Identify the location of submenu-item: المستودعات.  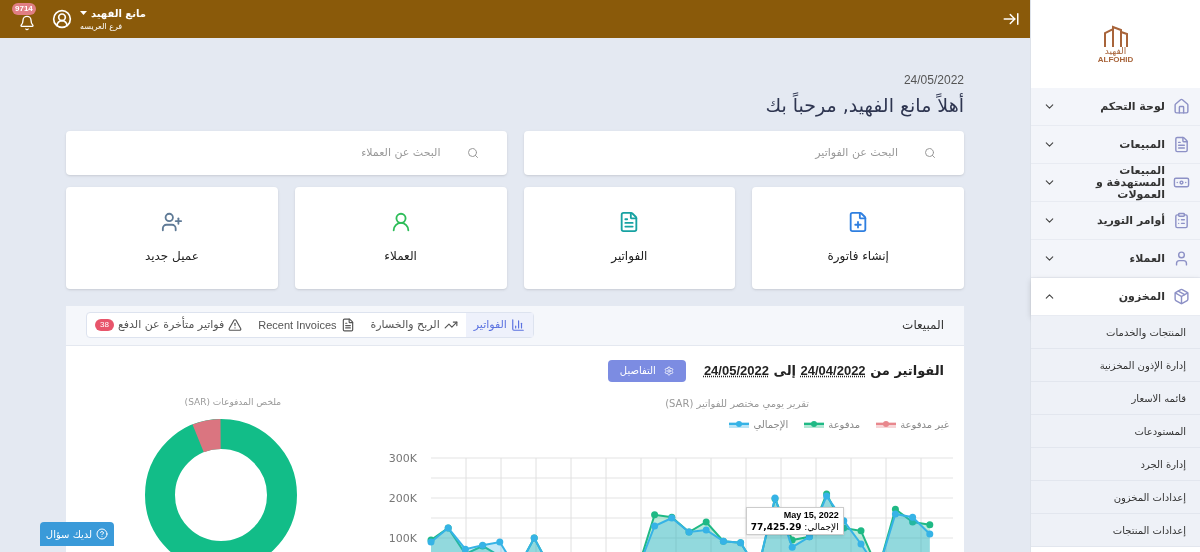
(1115, 431).